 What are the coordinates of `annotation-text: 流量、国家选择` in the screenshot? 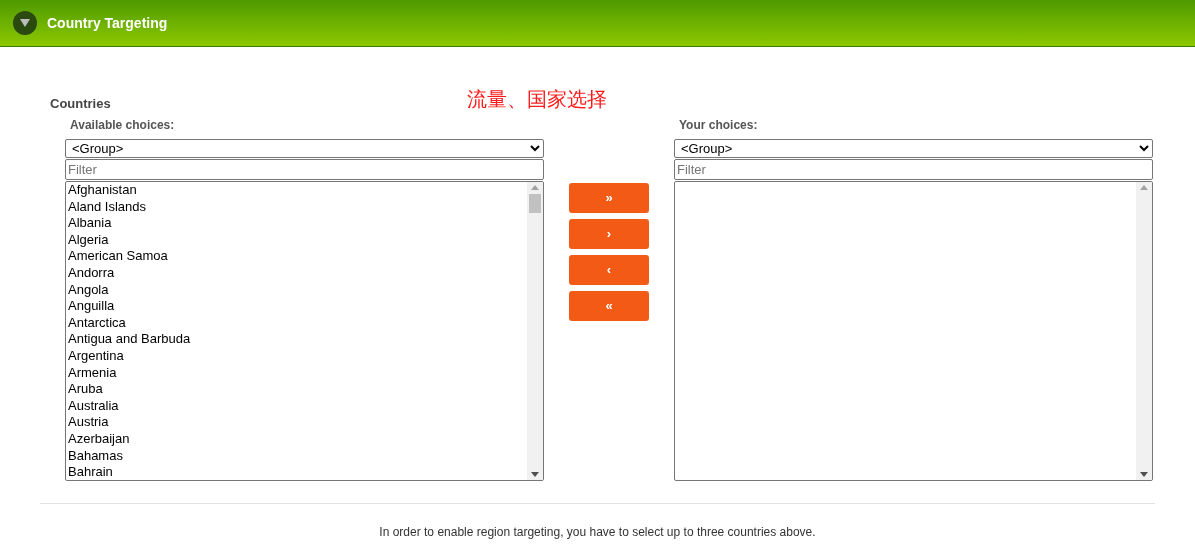 It's located at (537, 99).